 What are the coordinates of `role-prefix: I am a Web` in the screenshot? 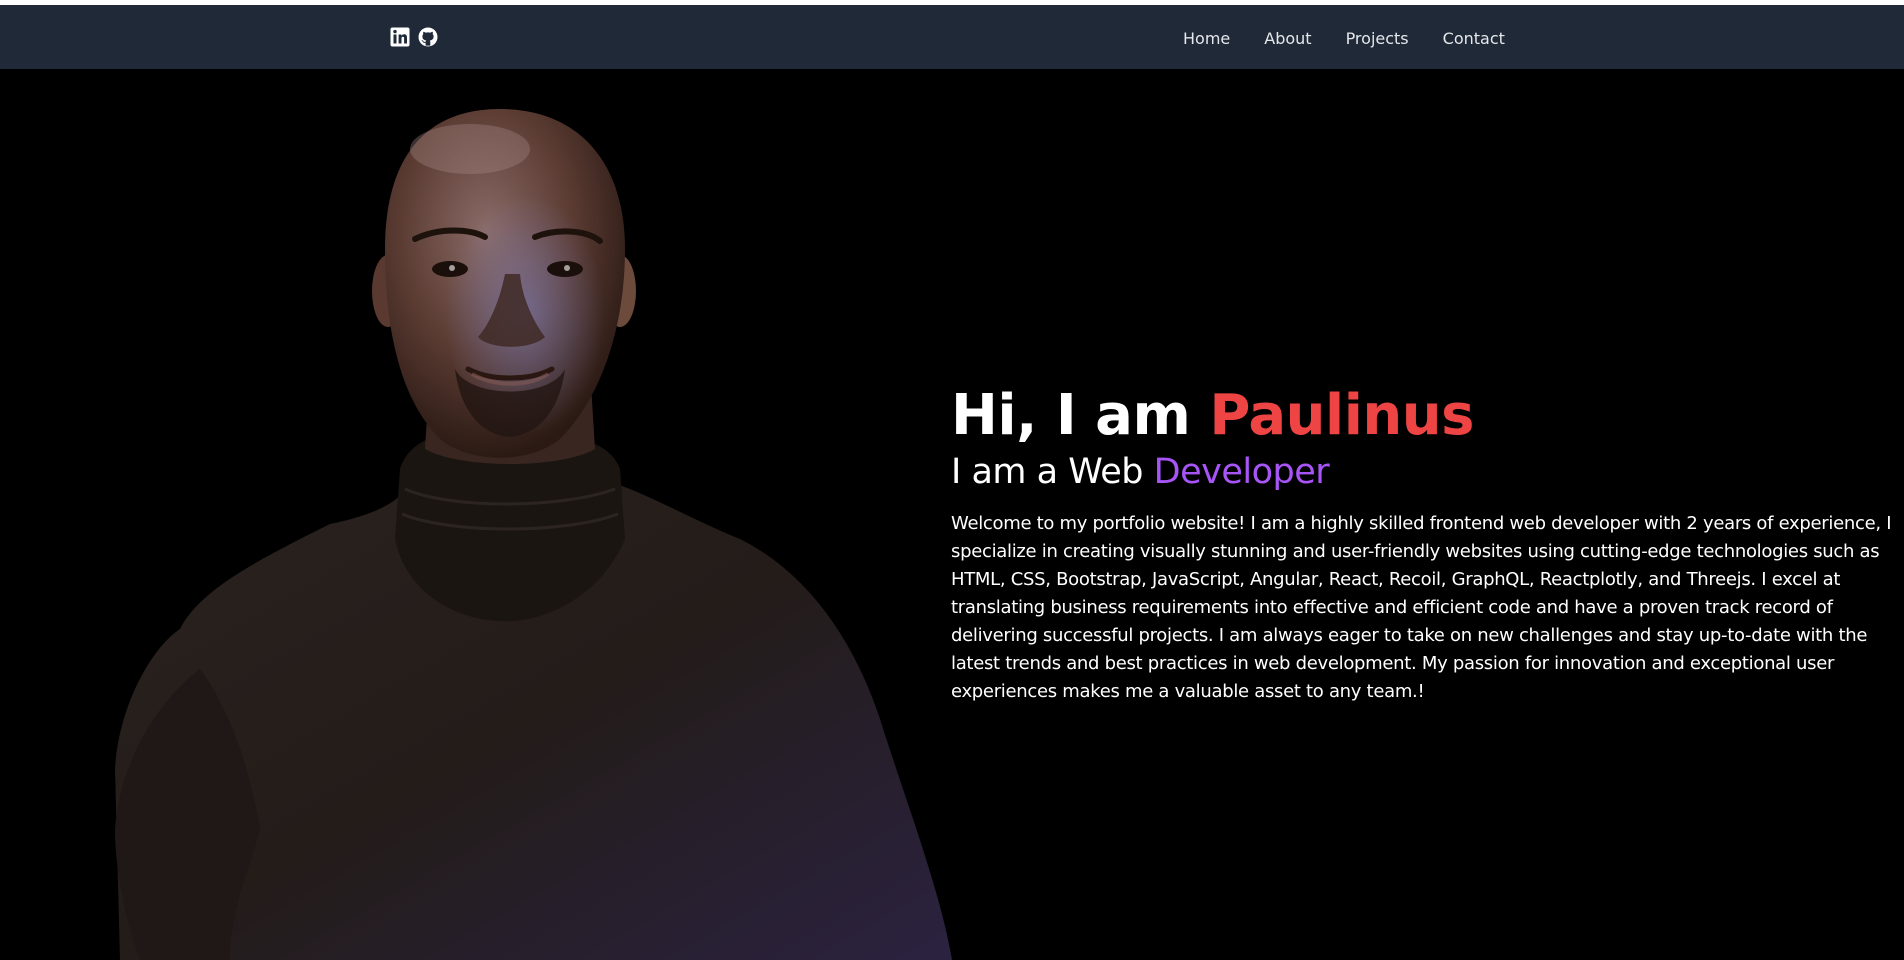 It's located at (1052, 472).